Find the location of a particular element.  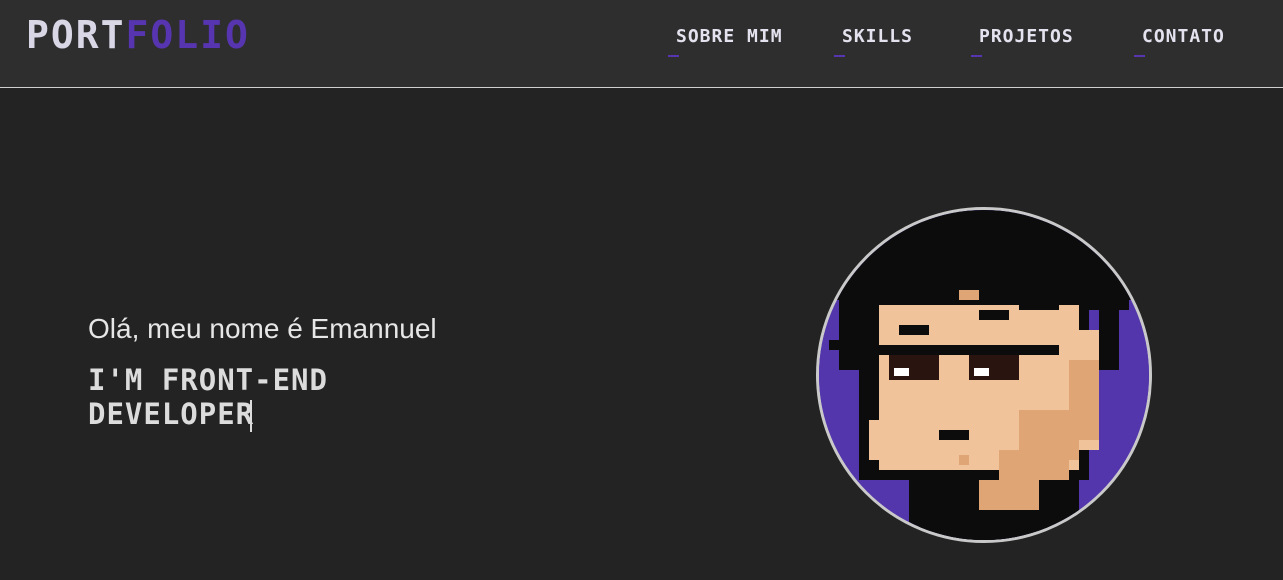

hero-greeting: Olá, meu nome é Emannuel is located at coordinates (262, 328).